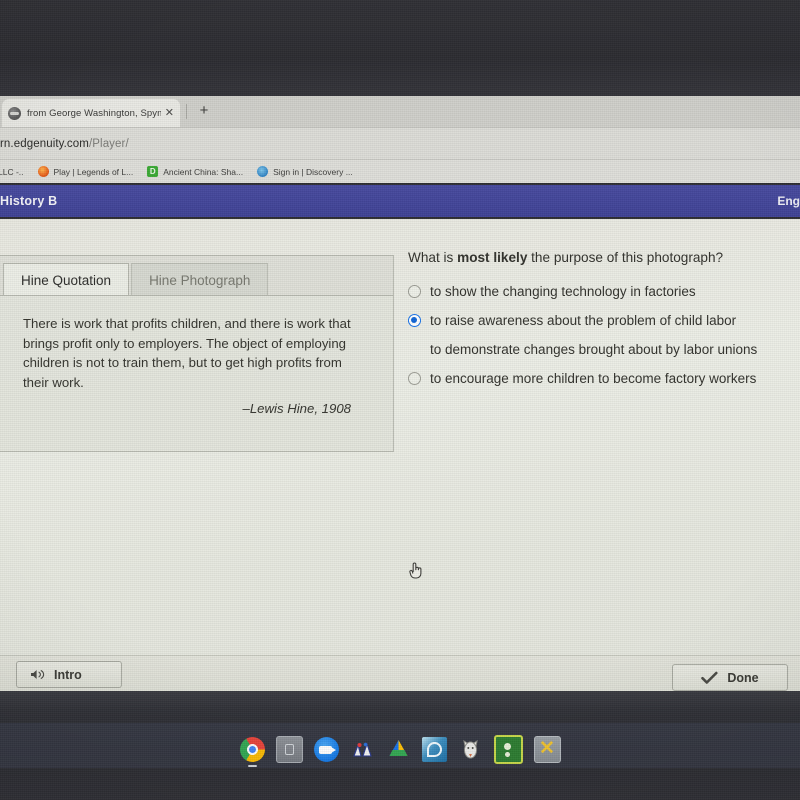 This screenshot has height=800, width=800. I want to click on bookmark-label: LLC -.., so click(12, 171).